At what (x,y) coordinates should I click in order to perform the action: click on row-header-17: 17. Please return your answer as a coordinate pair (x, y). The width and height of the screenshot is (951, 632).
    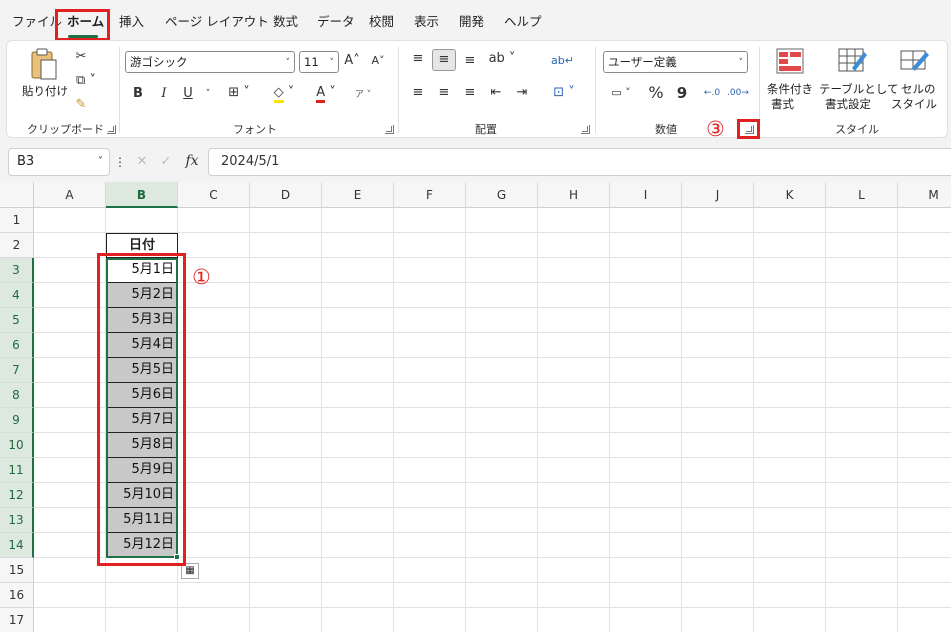
    Looking at the image, I should click on (17, 620).